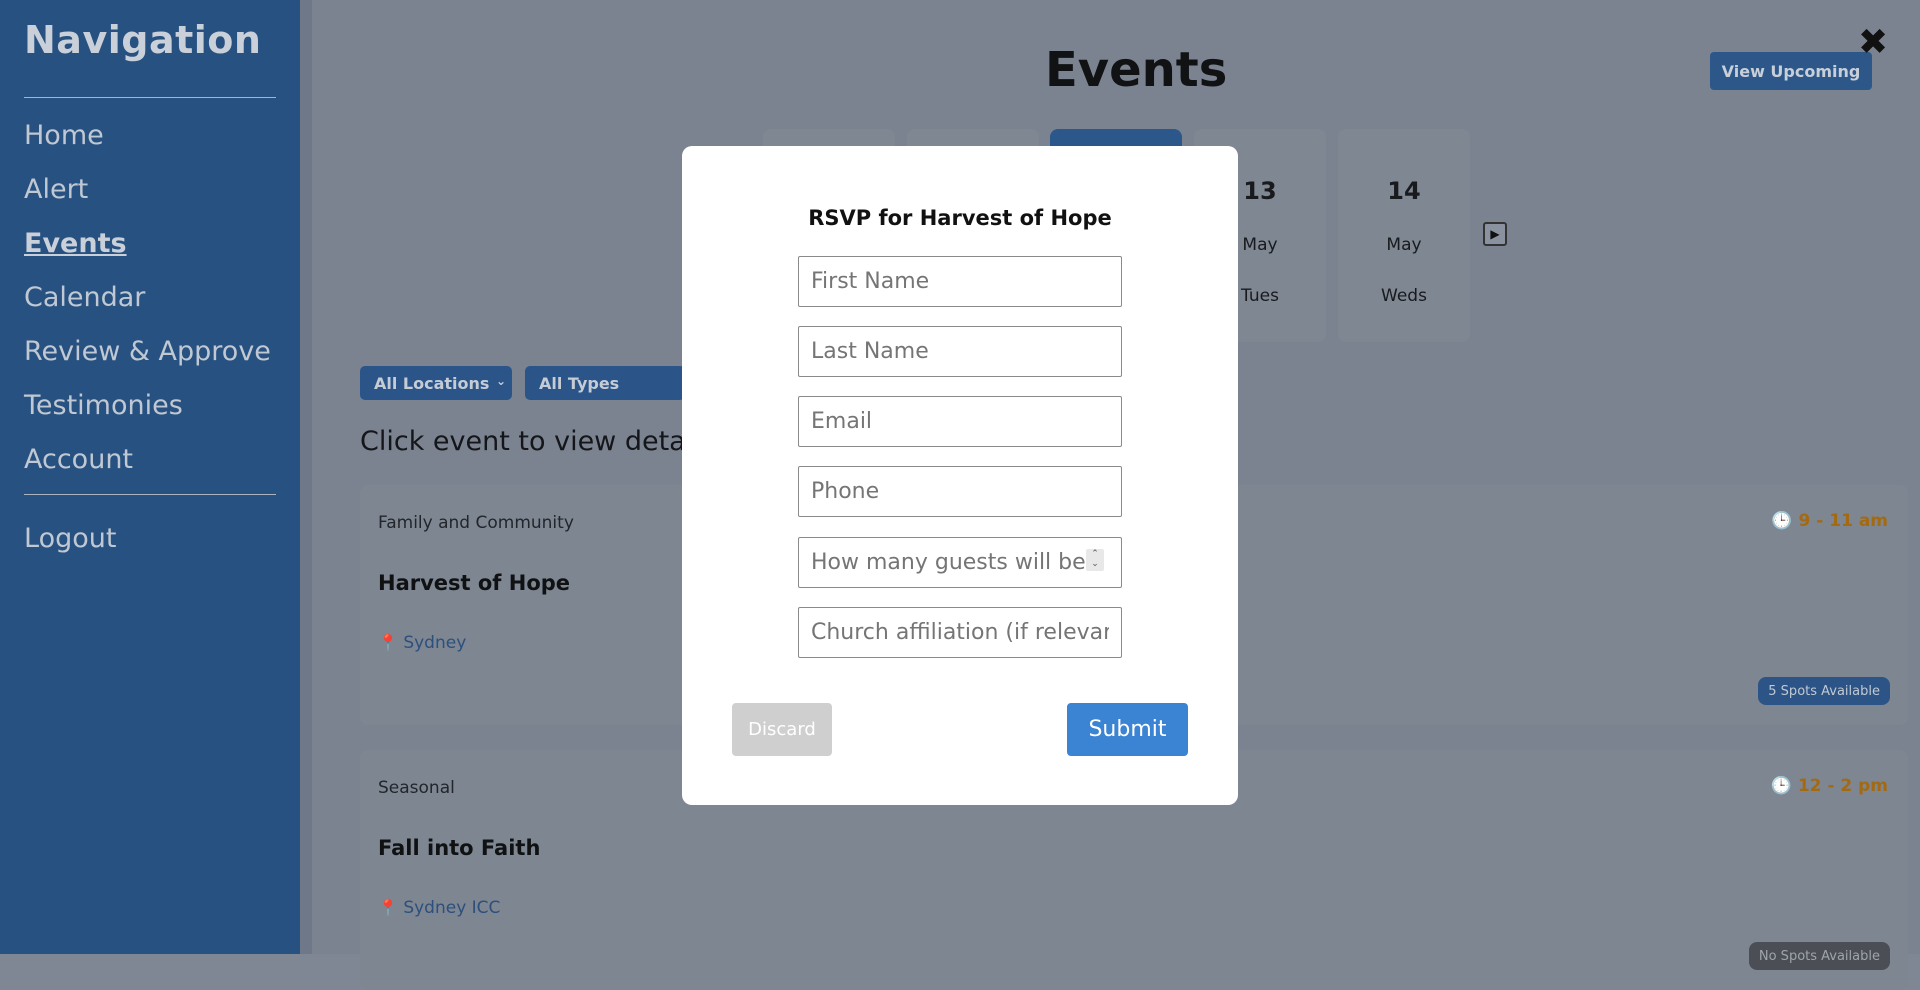  What do you see at coordinates (1873, 42) in the screenshot?
I see `close-icon: ✖` at bounding box center [1873, 42].